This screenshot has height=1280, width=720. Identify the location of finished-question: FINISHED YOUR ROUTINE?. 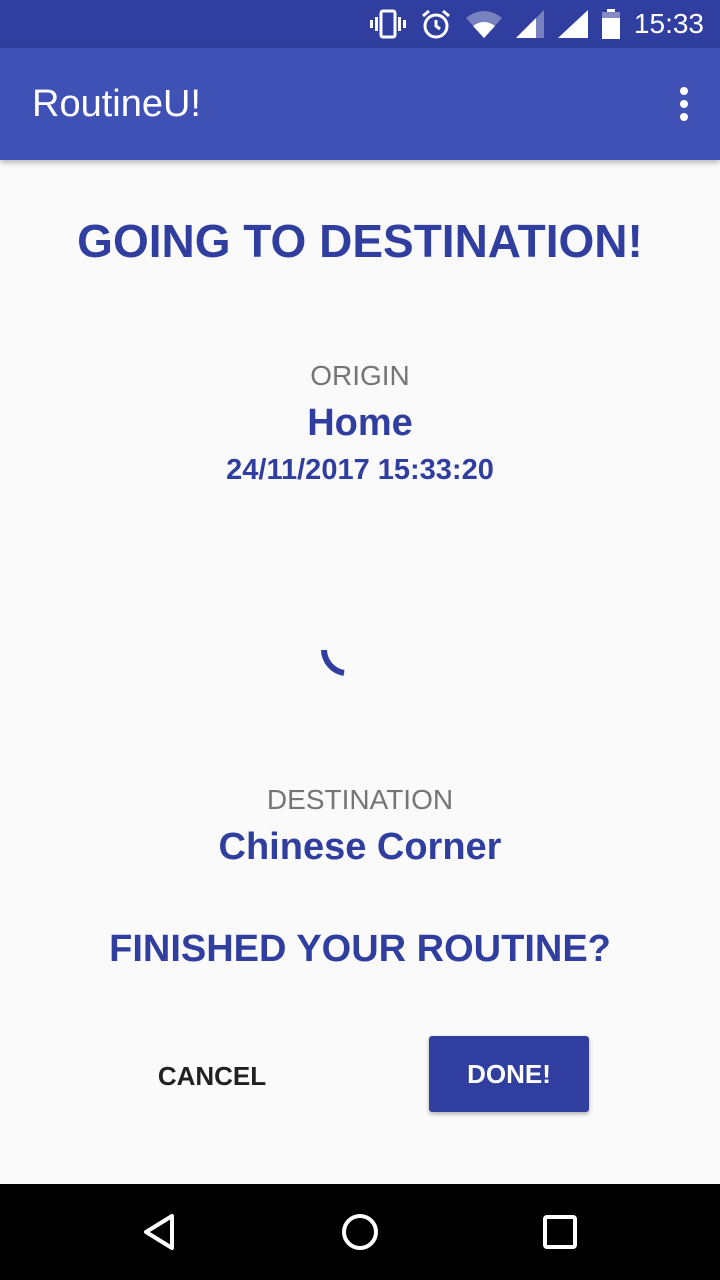
(360, 949).